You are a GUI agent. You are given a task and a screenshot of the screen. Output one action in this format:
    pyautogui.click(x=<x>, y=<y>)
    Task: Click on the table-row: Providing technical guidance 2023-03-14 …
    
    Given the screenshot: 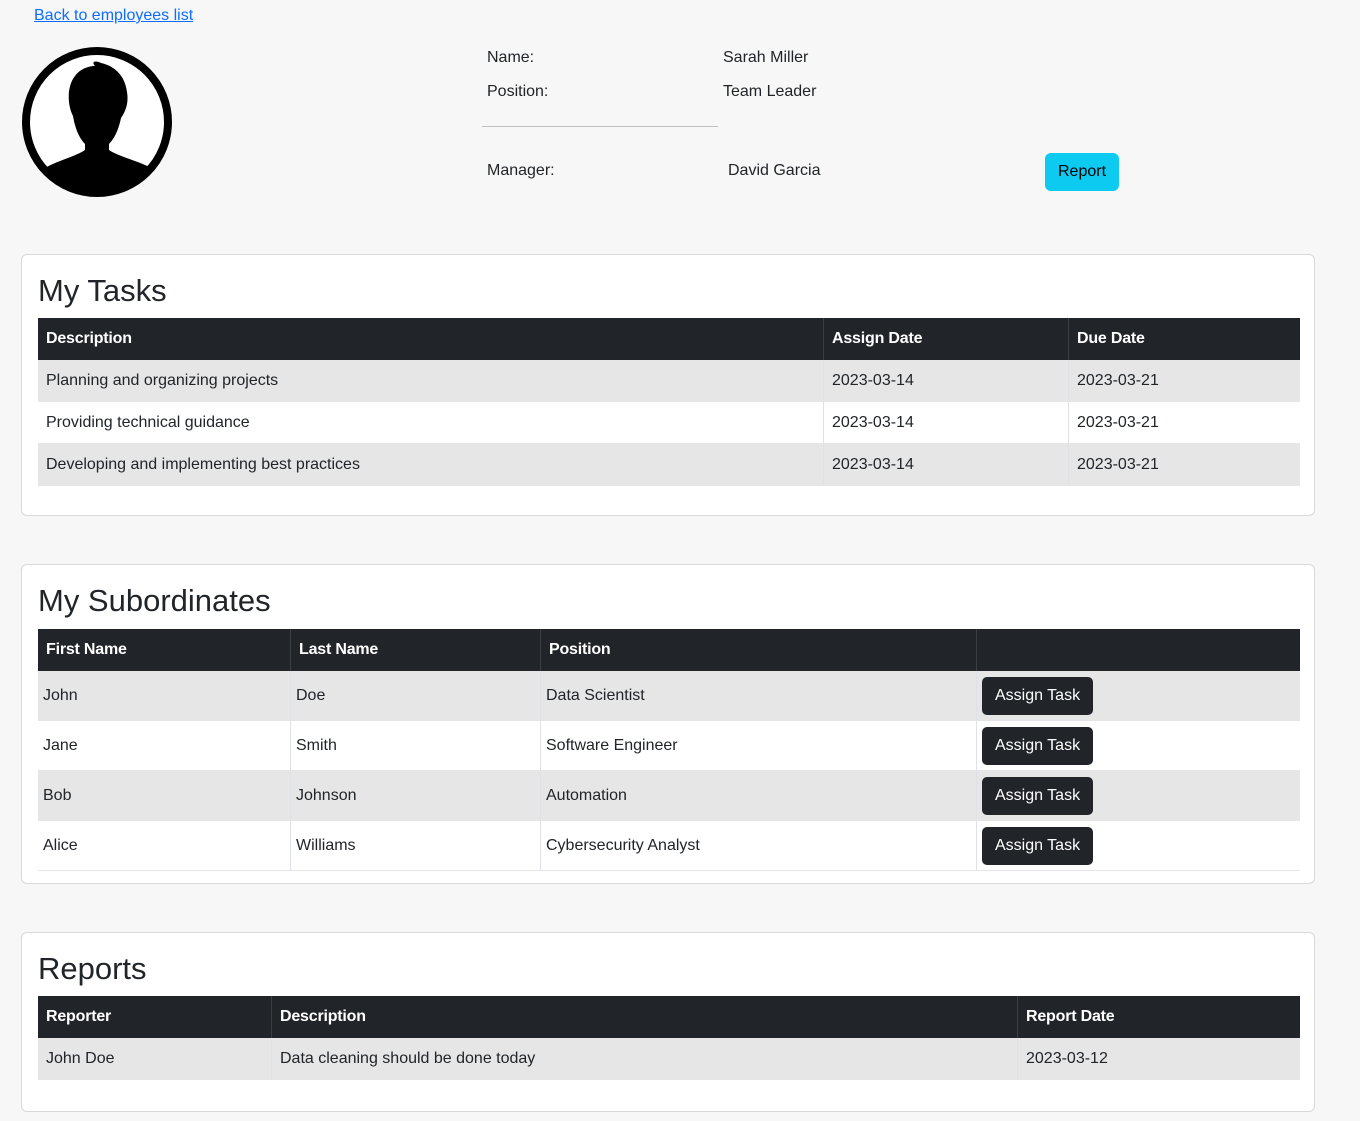 What is the action you would take?
    pyautogui.click(x=669, y=422)
    